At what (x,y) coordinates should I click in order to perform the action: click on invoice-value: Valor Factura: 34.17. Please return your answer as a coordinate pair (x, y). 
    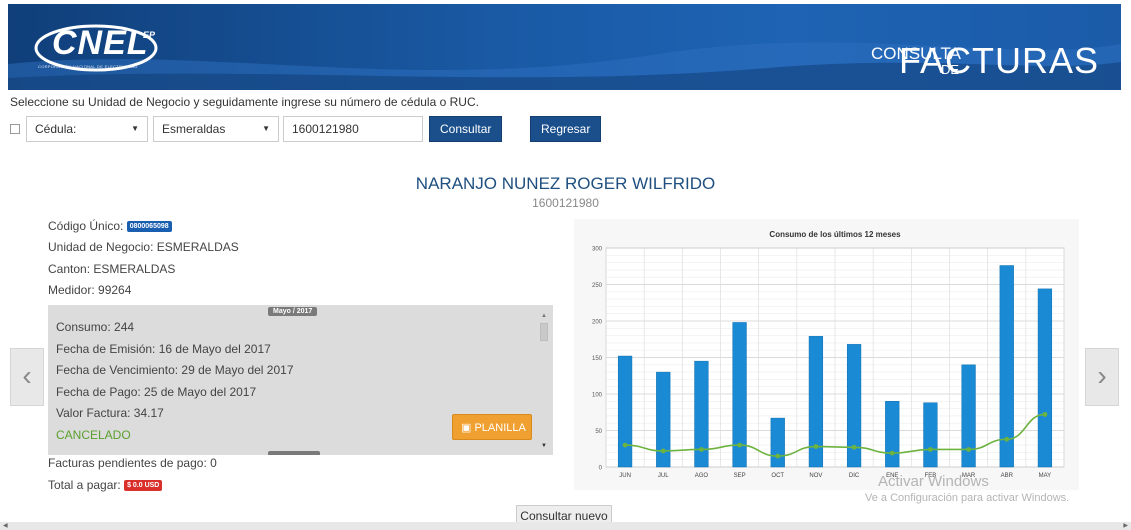
    Looking at the image, I should click on (110, 413).